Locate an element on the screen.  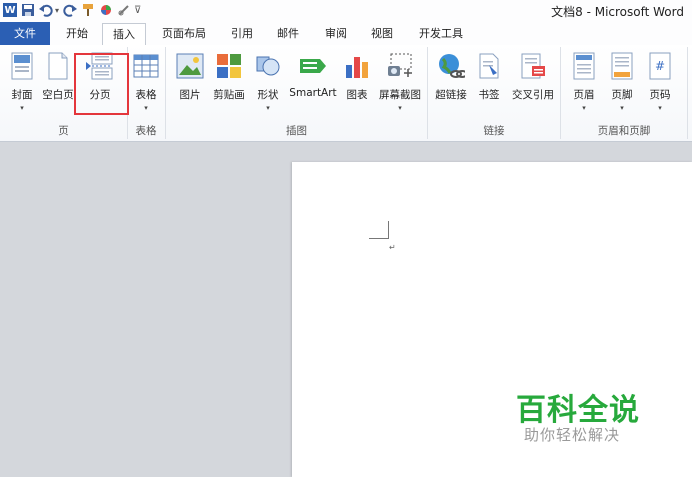
hyperlink-icon is located at coordinates (451, 66).